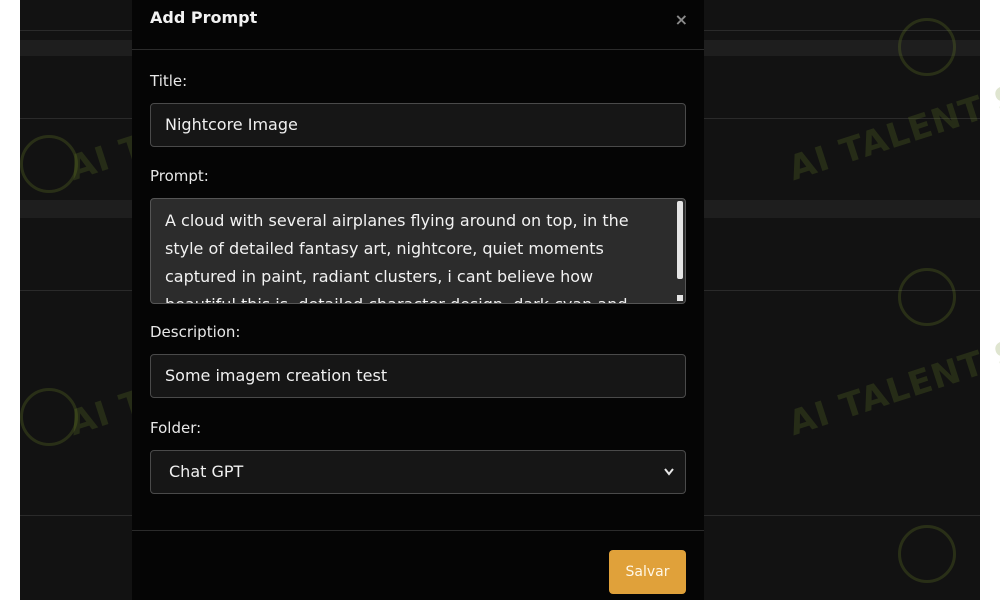  What do you see at coordinates (418, 472) in the screenshot?
I see `folder-select: Chat GPT` at bounding box center [418, 472].